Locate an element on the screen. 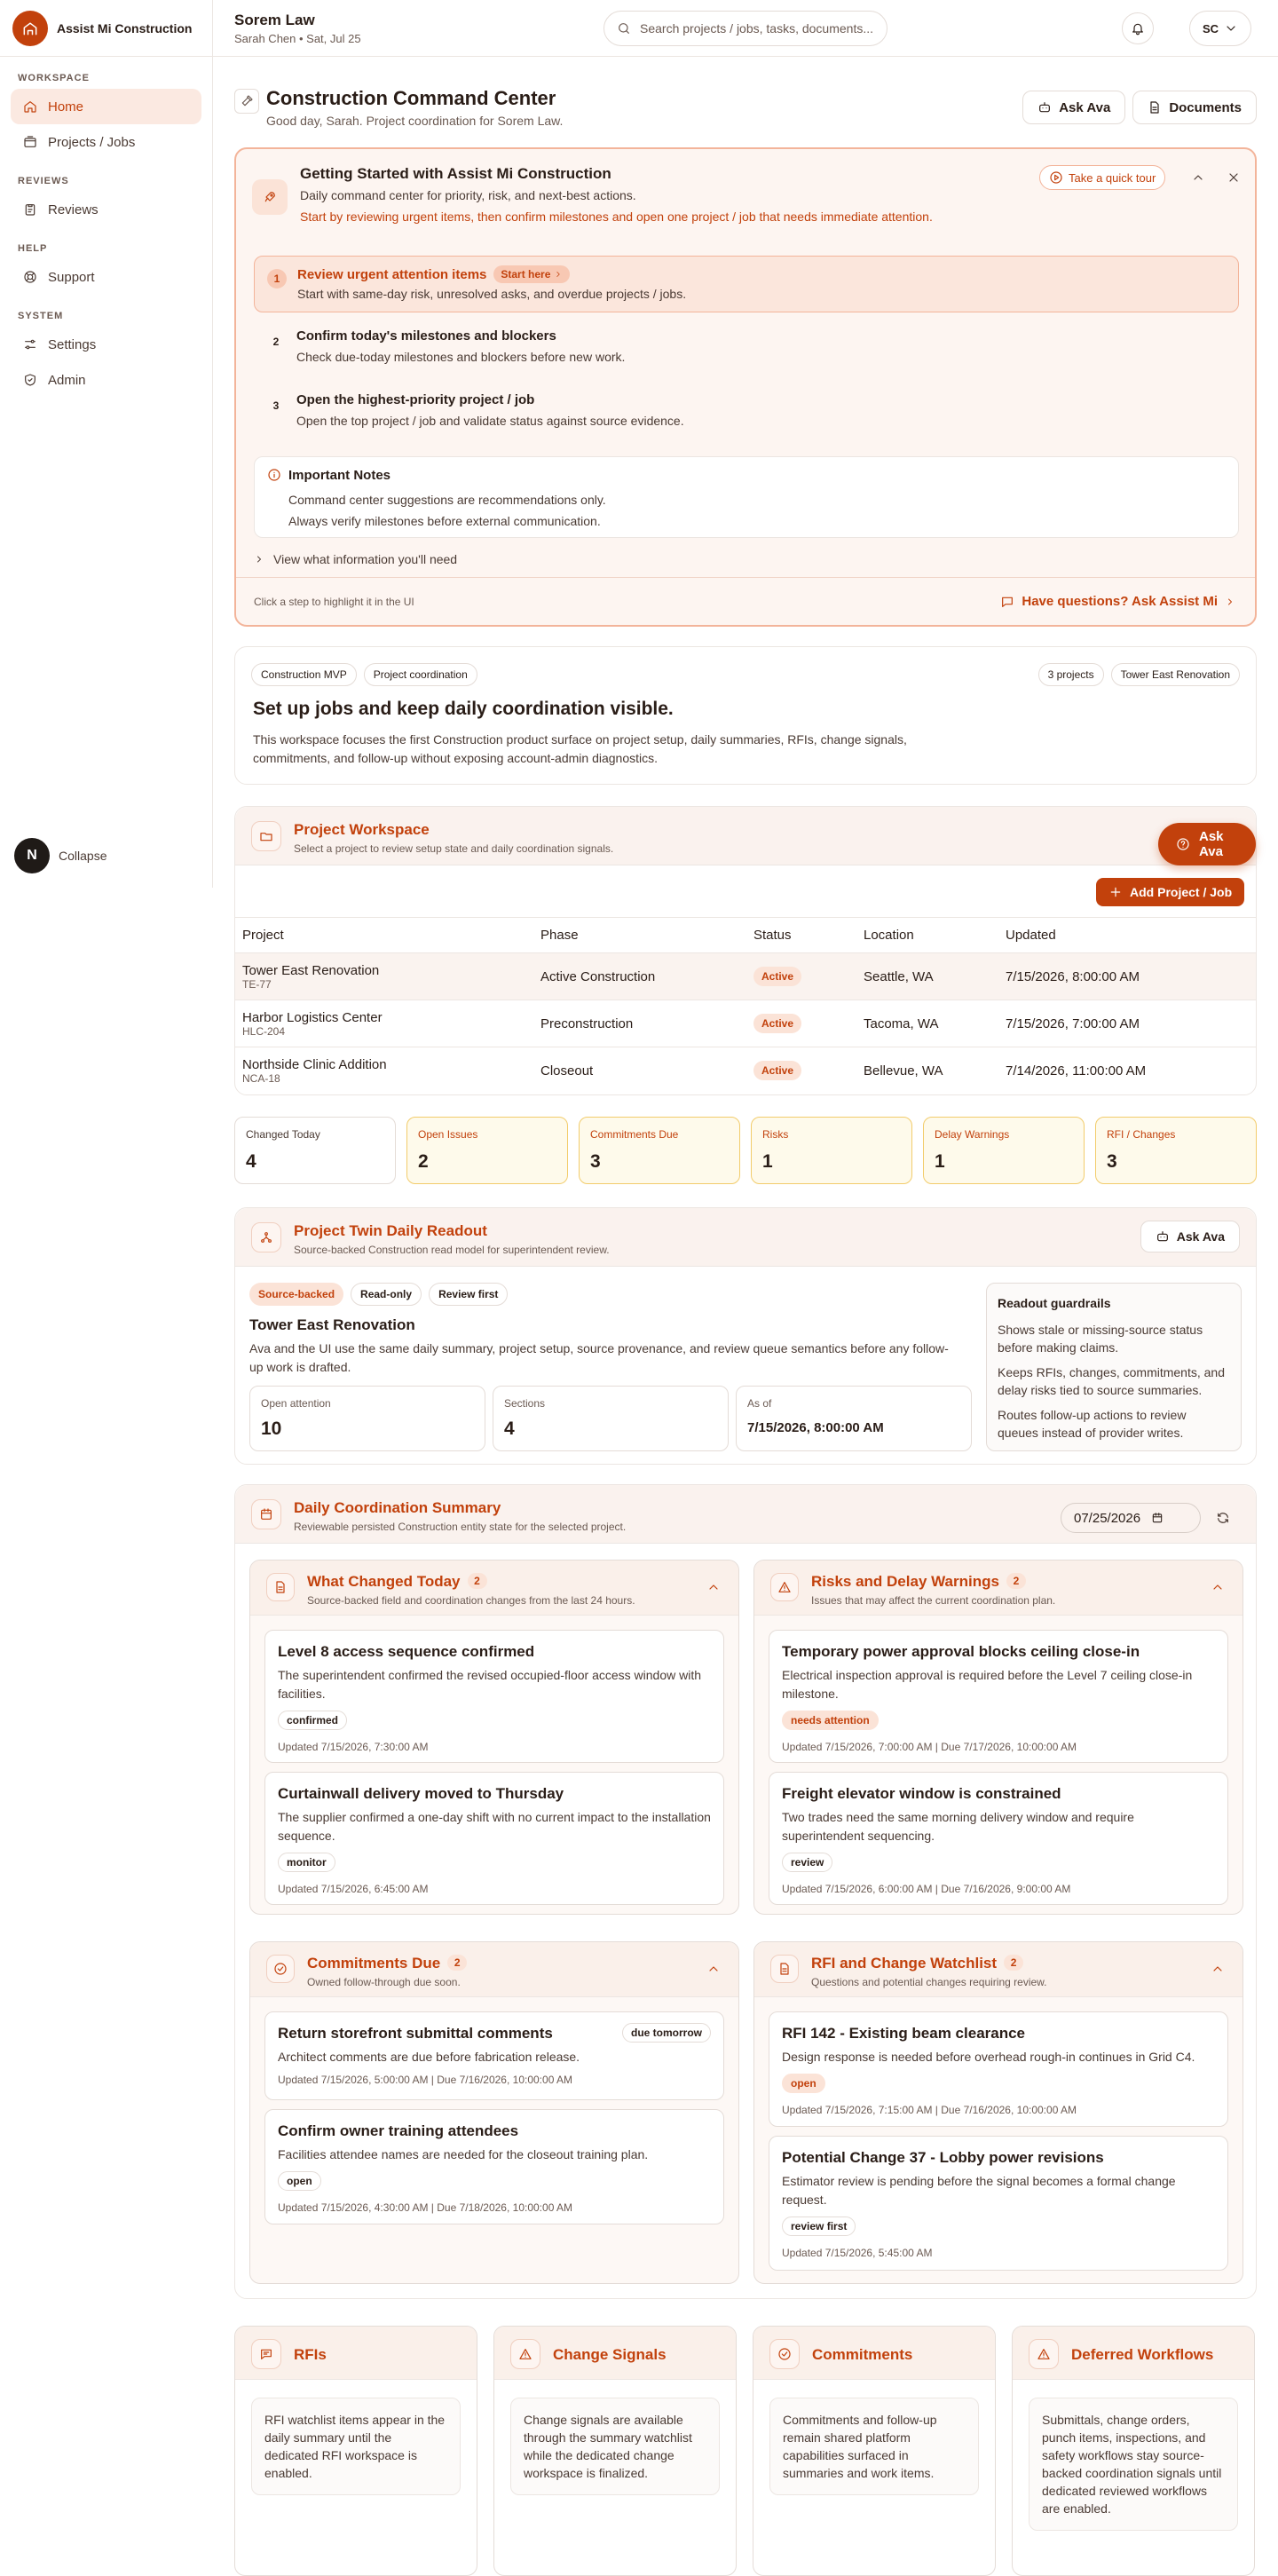  metric-commitments-due: Commitments Due 3 is located at coordinates (659, 1150).